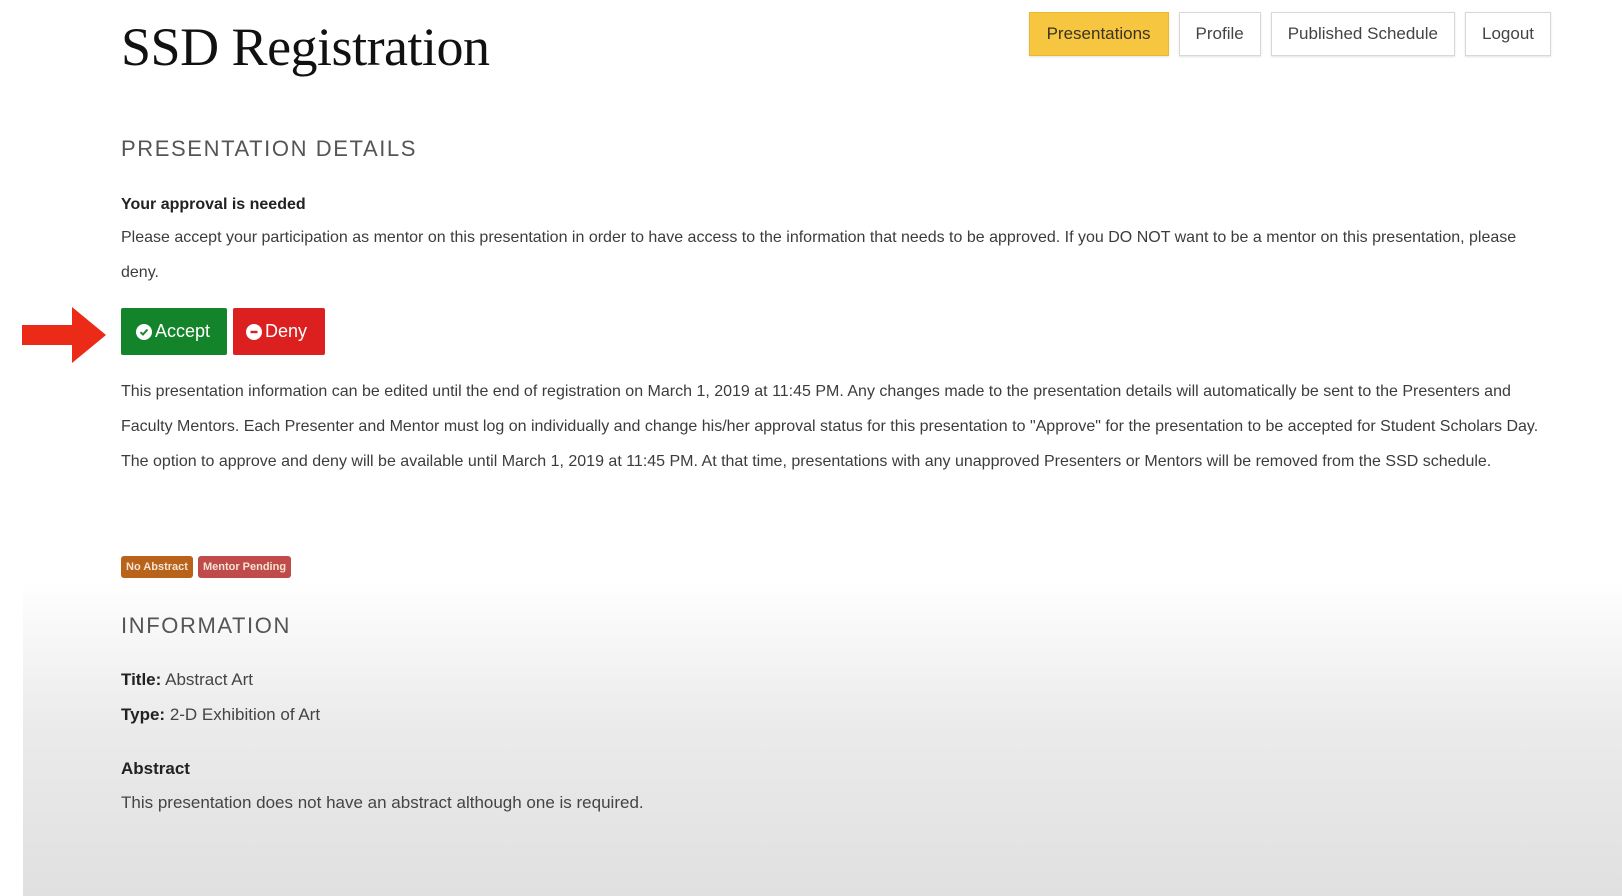 The height and width of the screenshot is (896, 1622). I want to click on nav-profile-button: Profile, so click(1219, 34).